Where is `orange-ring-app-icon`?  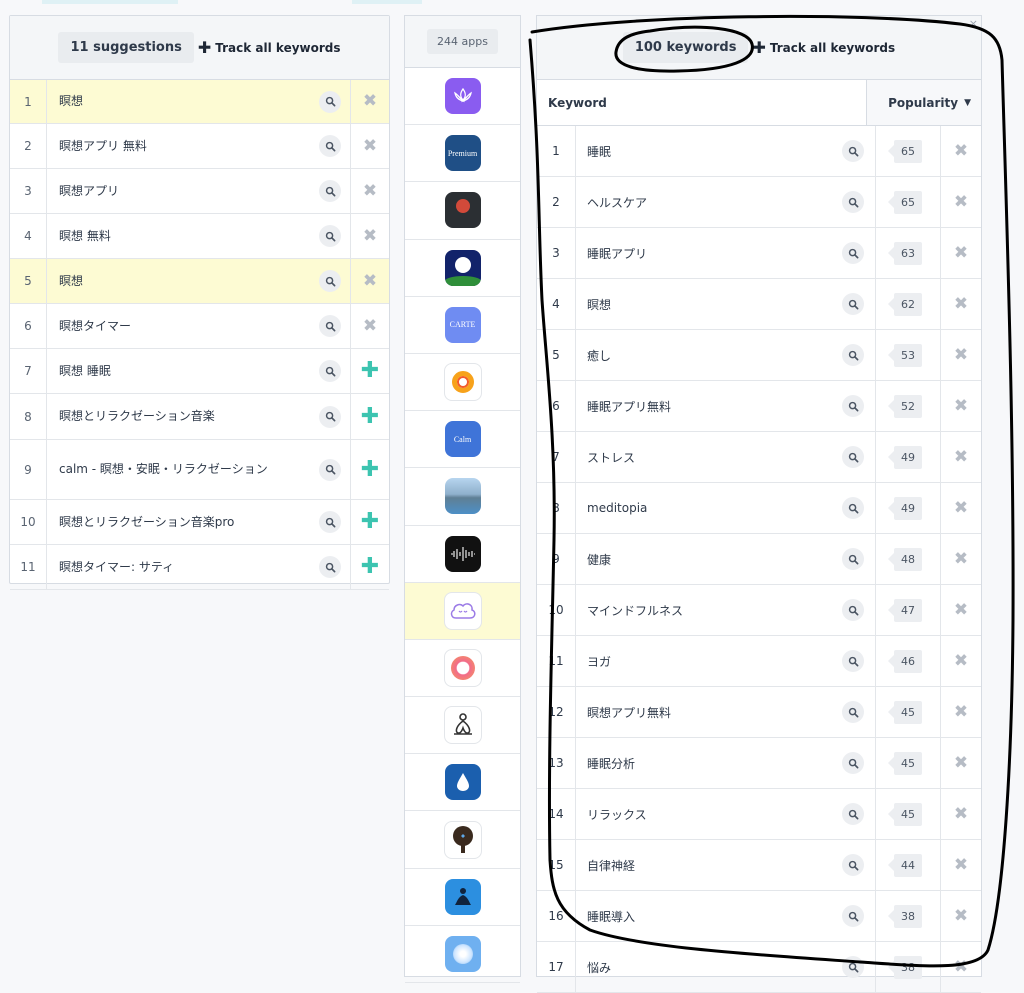
orange-ring-app-icon is located at coordinates (462, 382).